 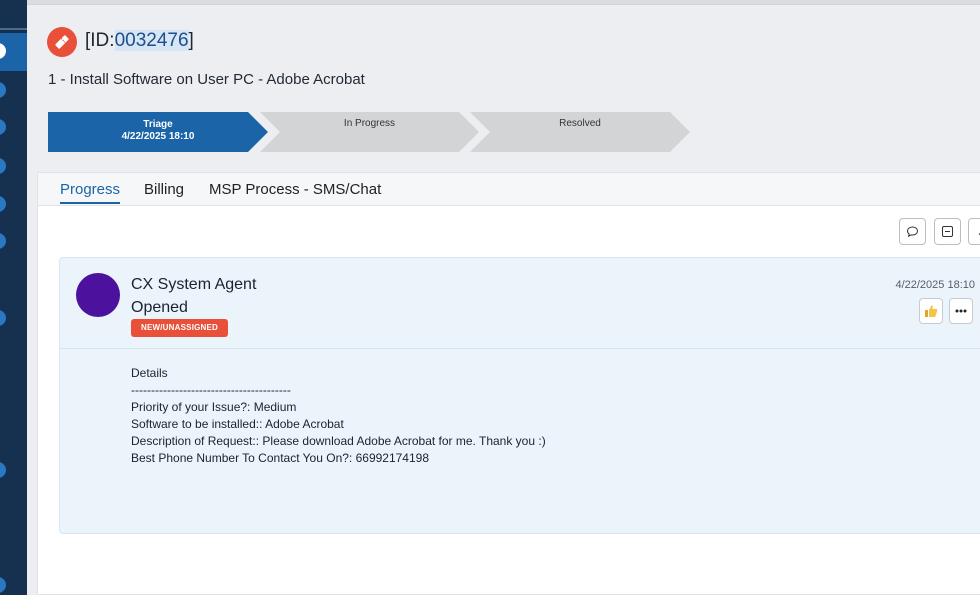 I want to click on activity-action: Opened, so click(x=159, y=307).